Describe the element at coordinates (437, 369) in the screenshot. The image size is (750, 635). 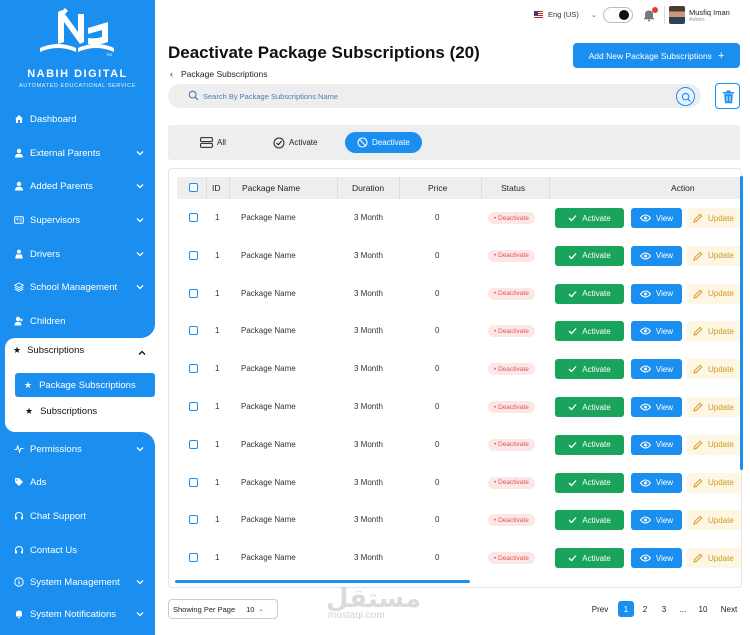
I see `cell-price: 0` at that location.